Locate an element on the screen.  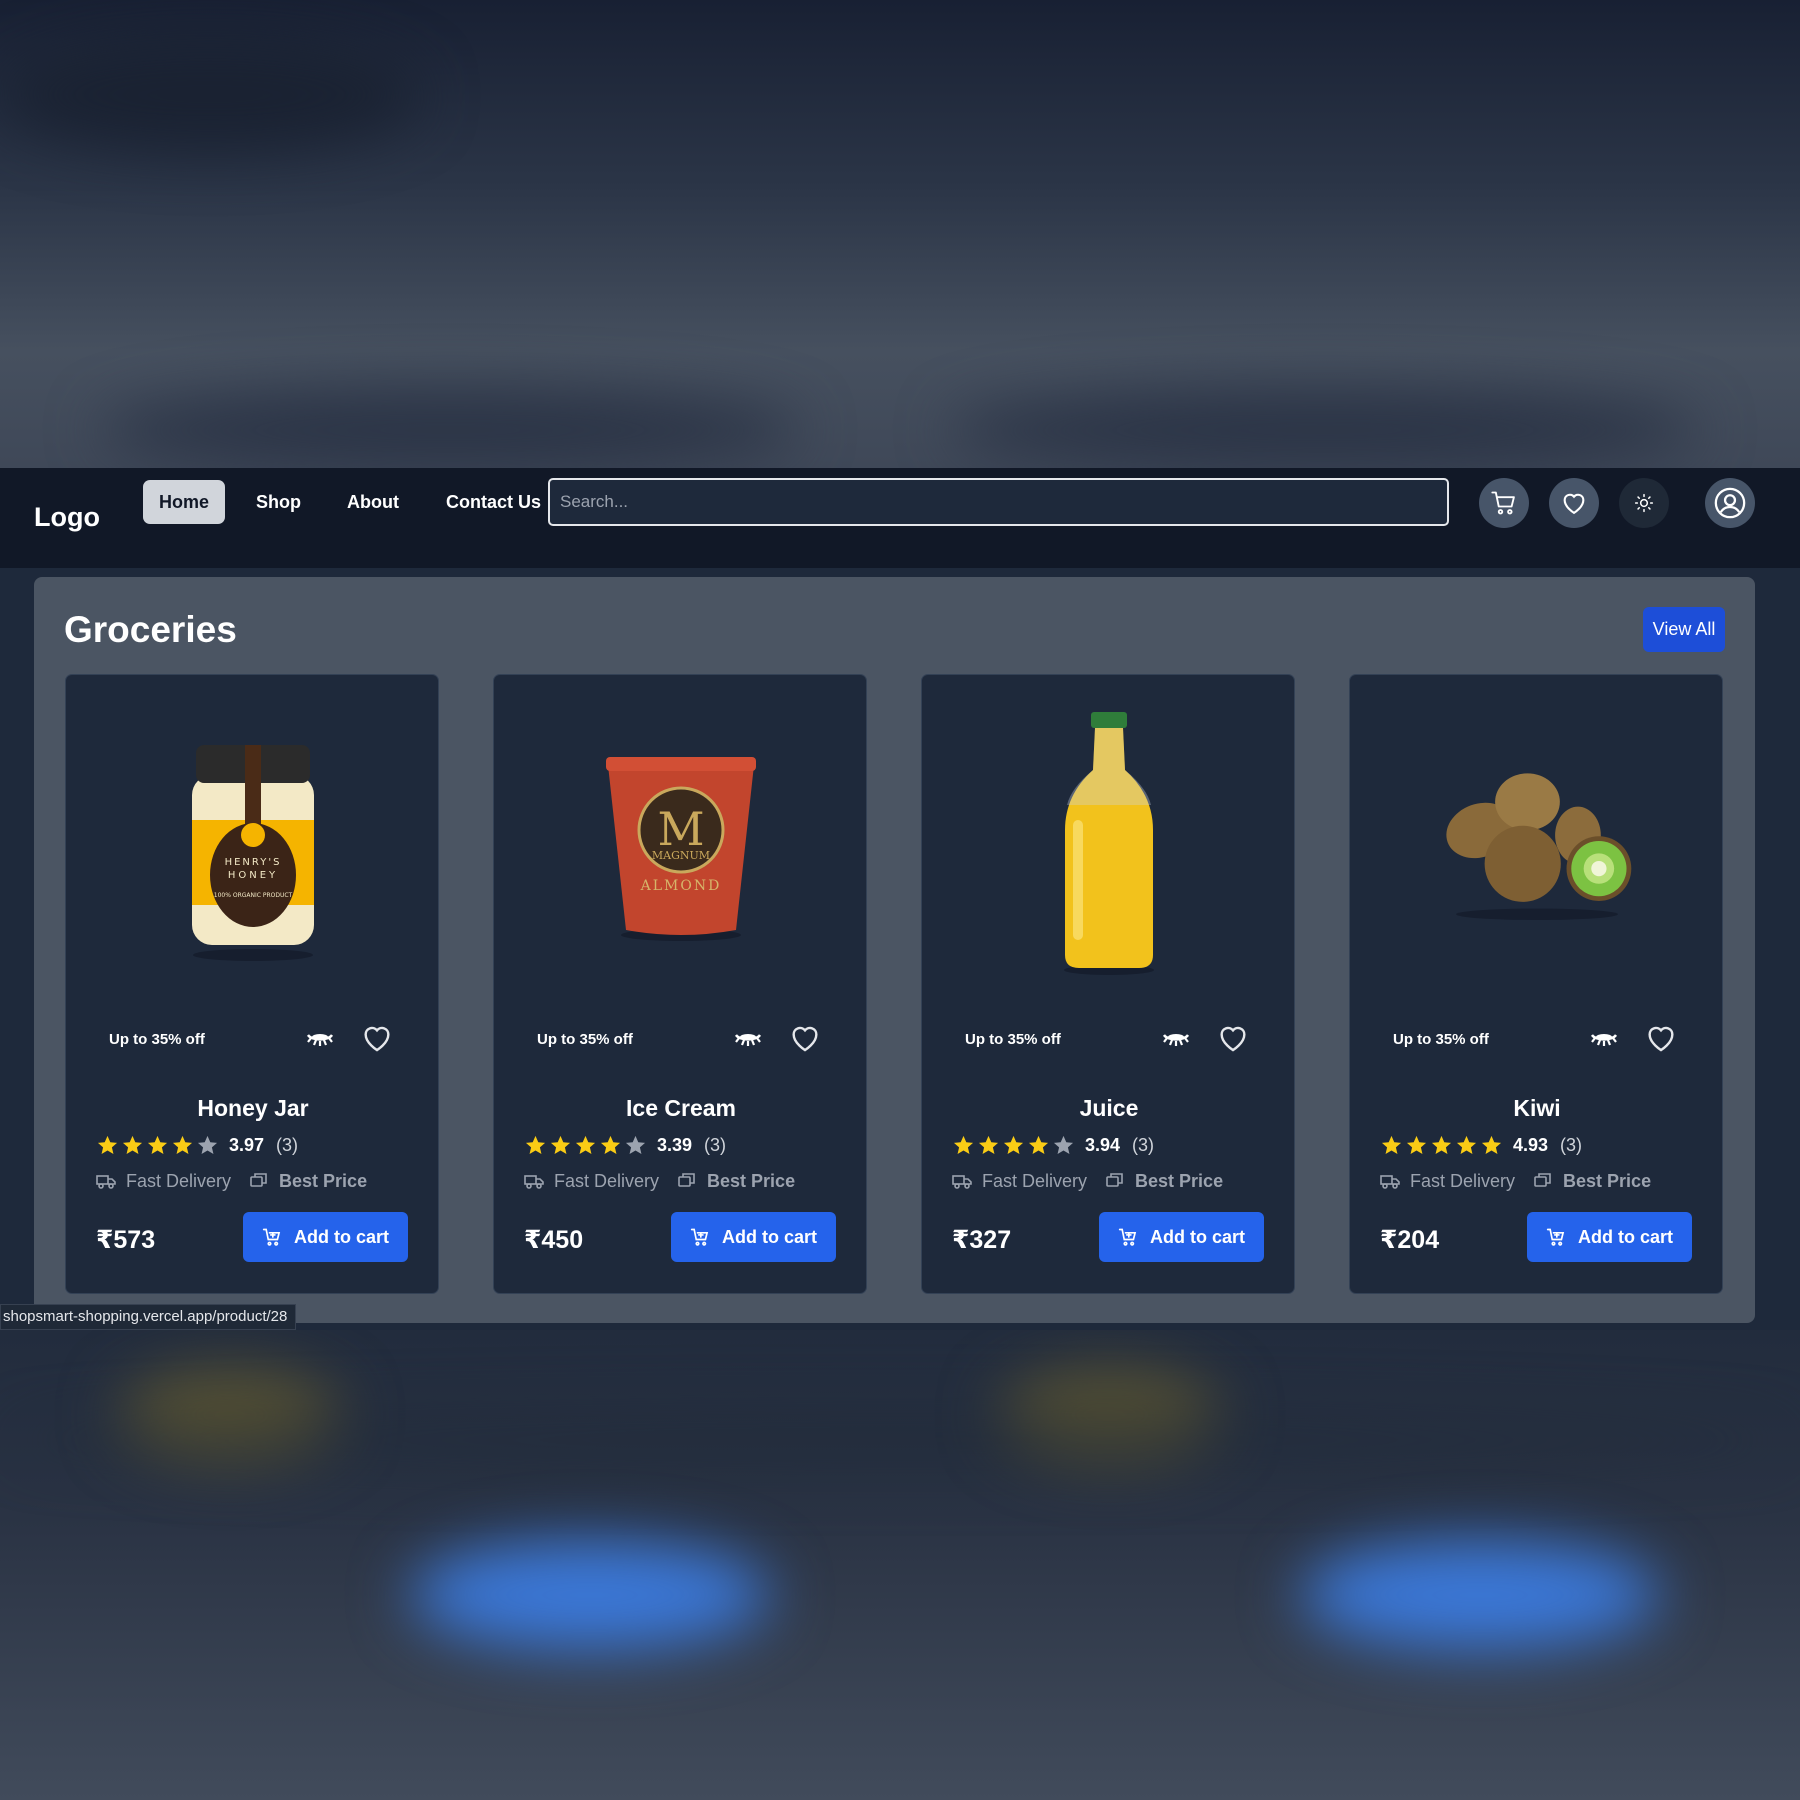
logo: Logo is located at coordinates (67, 517).